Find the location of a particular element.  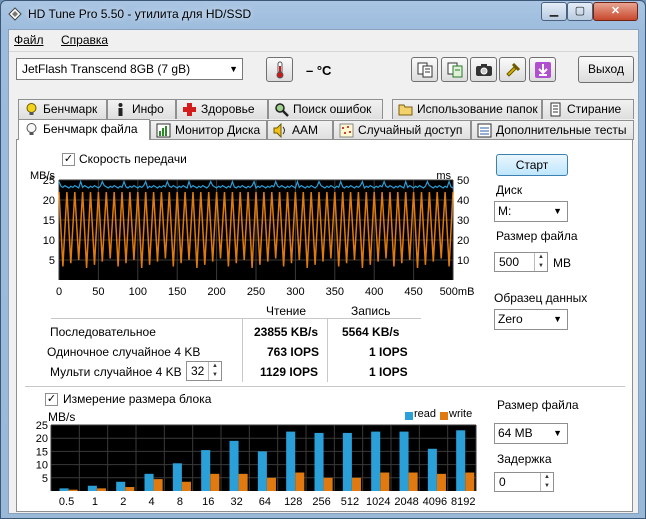

camera-icon is located at coordinates (484, 70).